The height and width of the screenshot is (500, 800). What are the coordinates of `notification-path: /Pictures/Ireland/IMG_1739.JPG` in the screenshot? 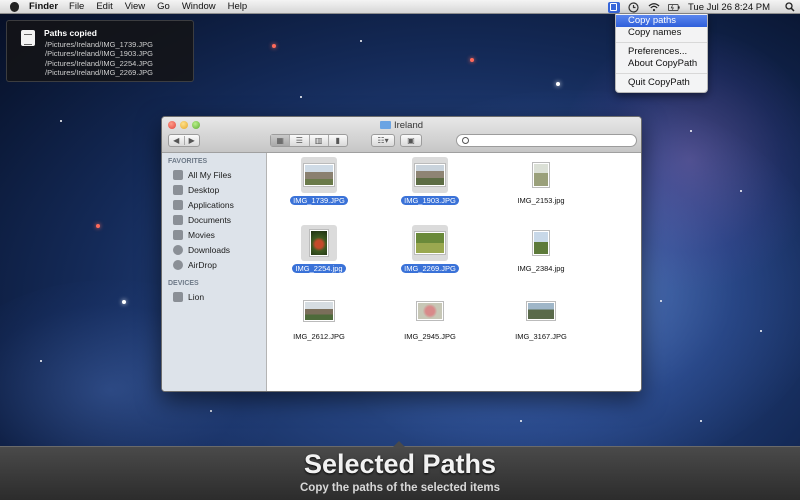 It's located at (99, 44).